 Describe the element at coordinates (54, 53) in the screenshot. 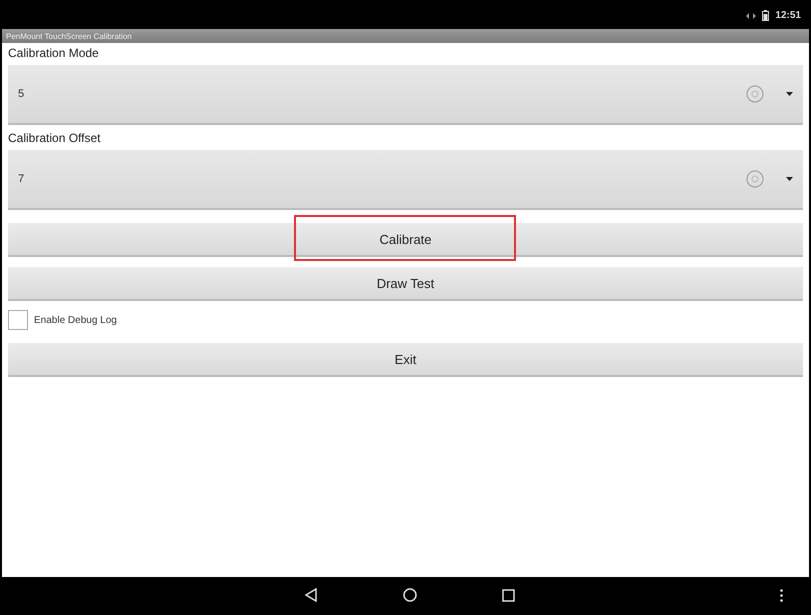

I see `setting-label: Calibration Mode` at that location.